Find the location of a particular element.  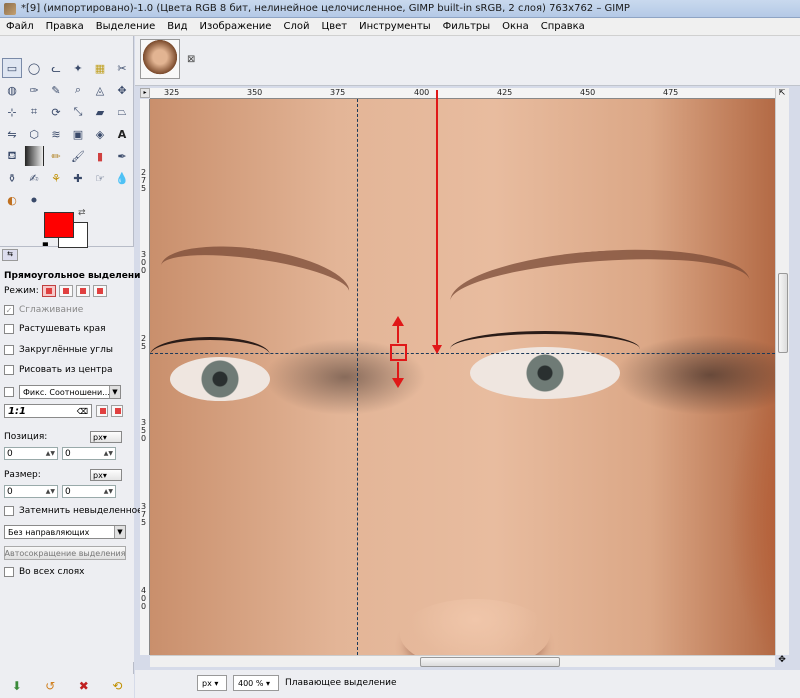

mode-replace-button is located at coordinates (48, 291).